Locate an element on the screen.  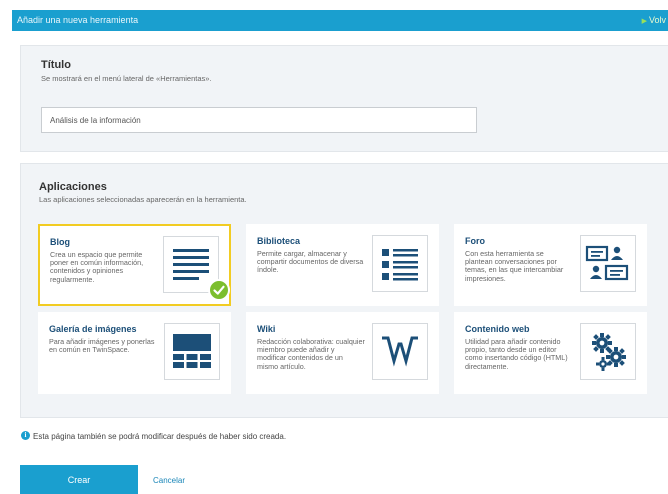
app-card-name: Wiki is located at coordinates (266, 329).